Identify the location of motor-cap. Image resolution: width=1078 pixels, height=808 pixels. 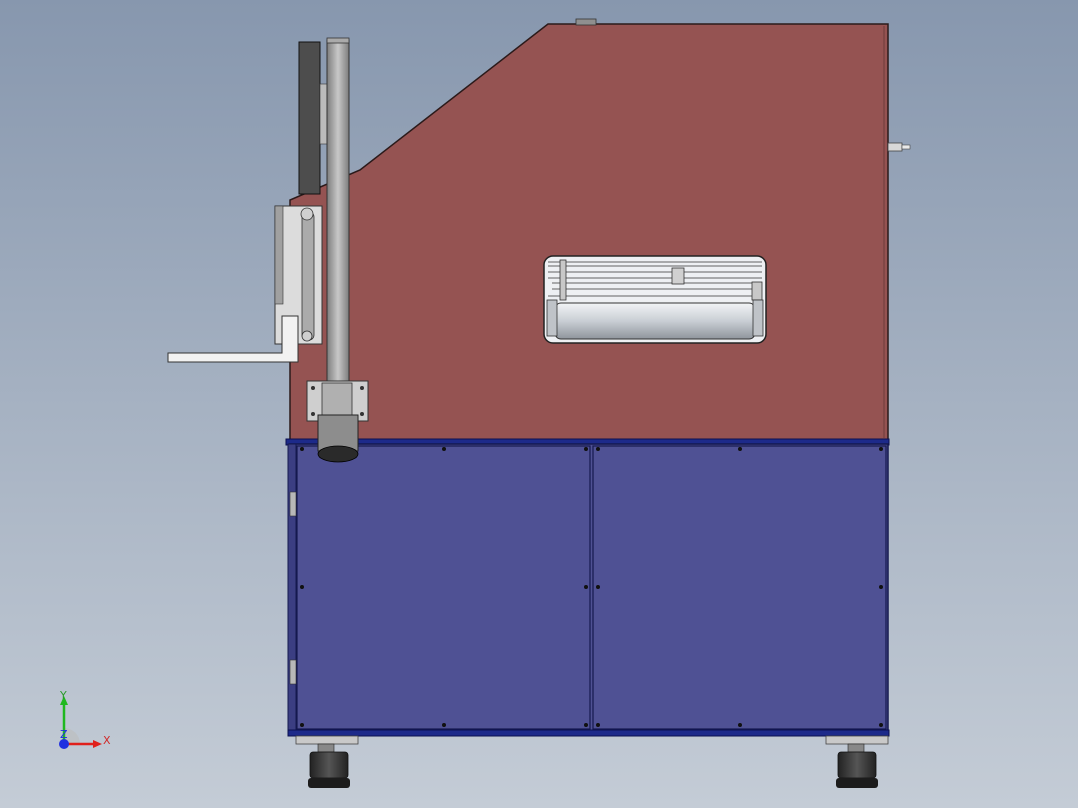
(338, 454).